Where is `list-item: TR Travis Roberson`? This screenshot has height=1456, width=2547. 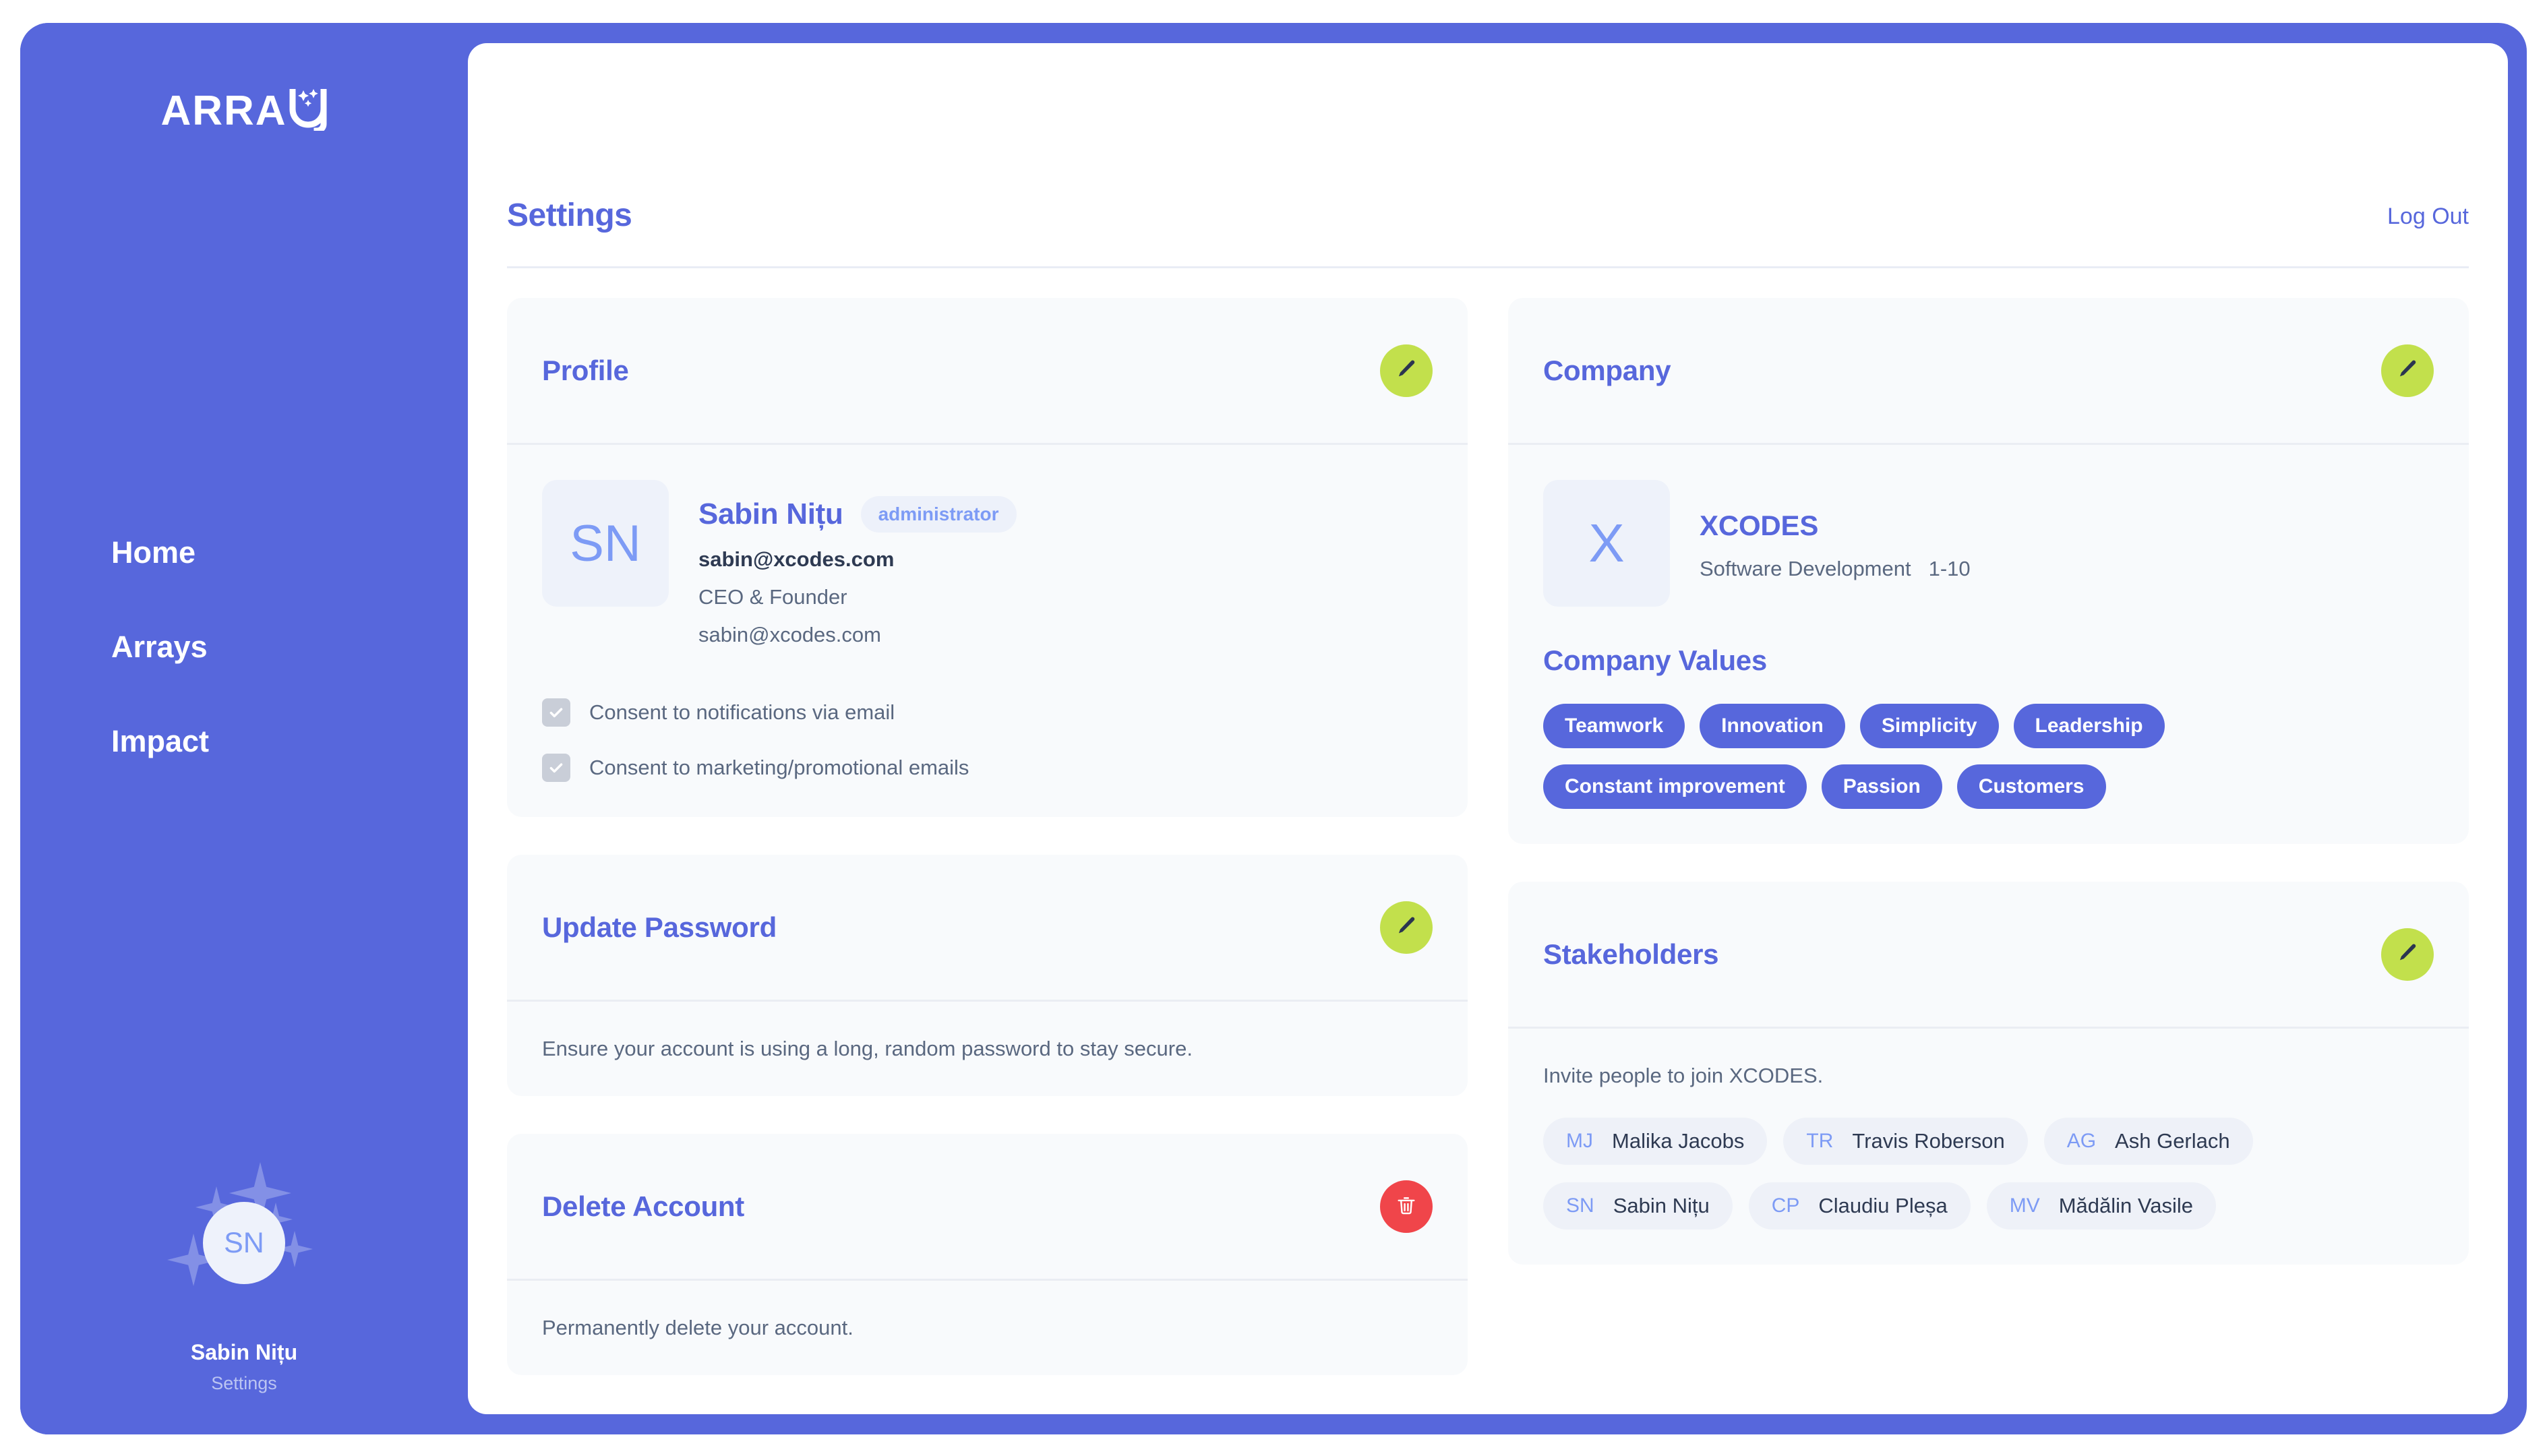 list-item: TR Travis Roberson is located at coordinates (1905, 1141).